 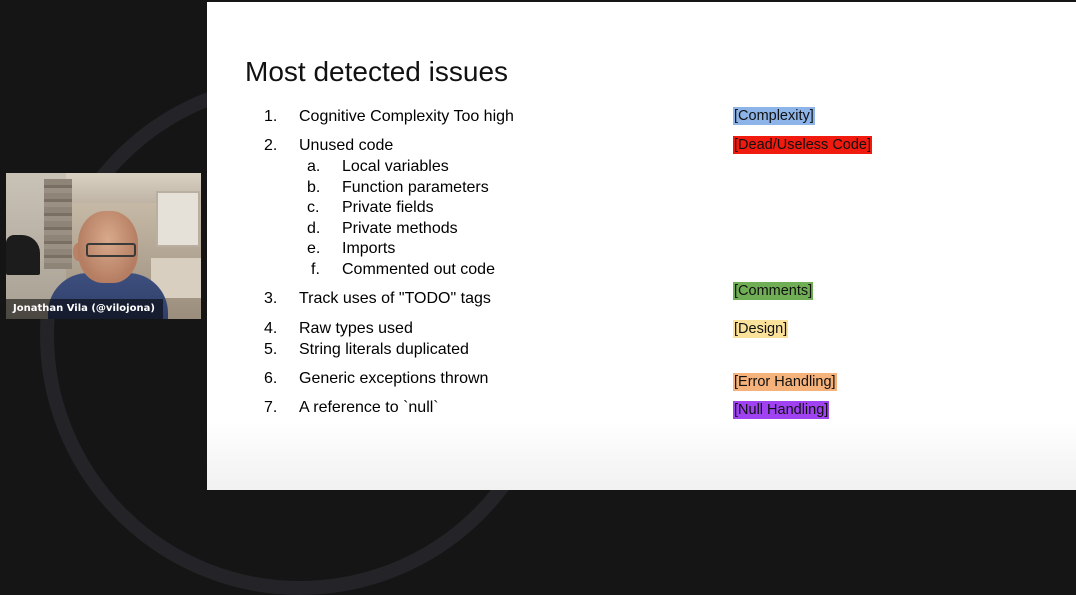 What do you see at coordinates (785, 382) in the screenshot?
I see `tag-error-handling: [Error Handling]` at bounding box center [785, 382].